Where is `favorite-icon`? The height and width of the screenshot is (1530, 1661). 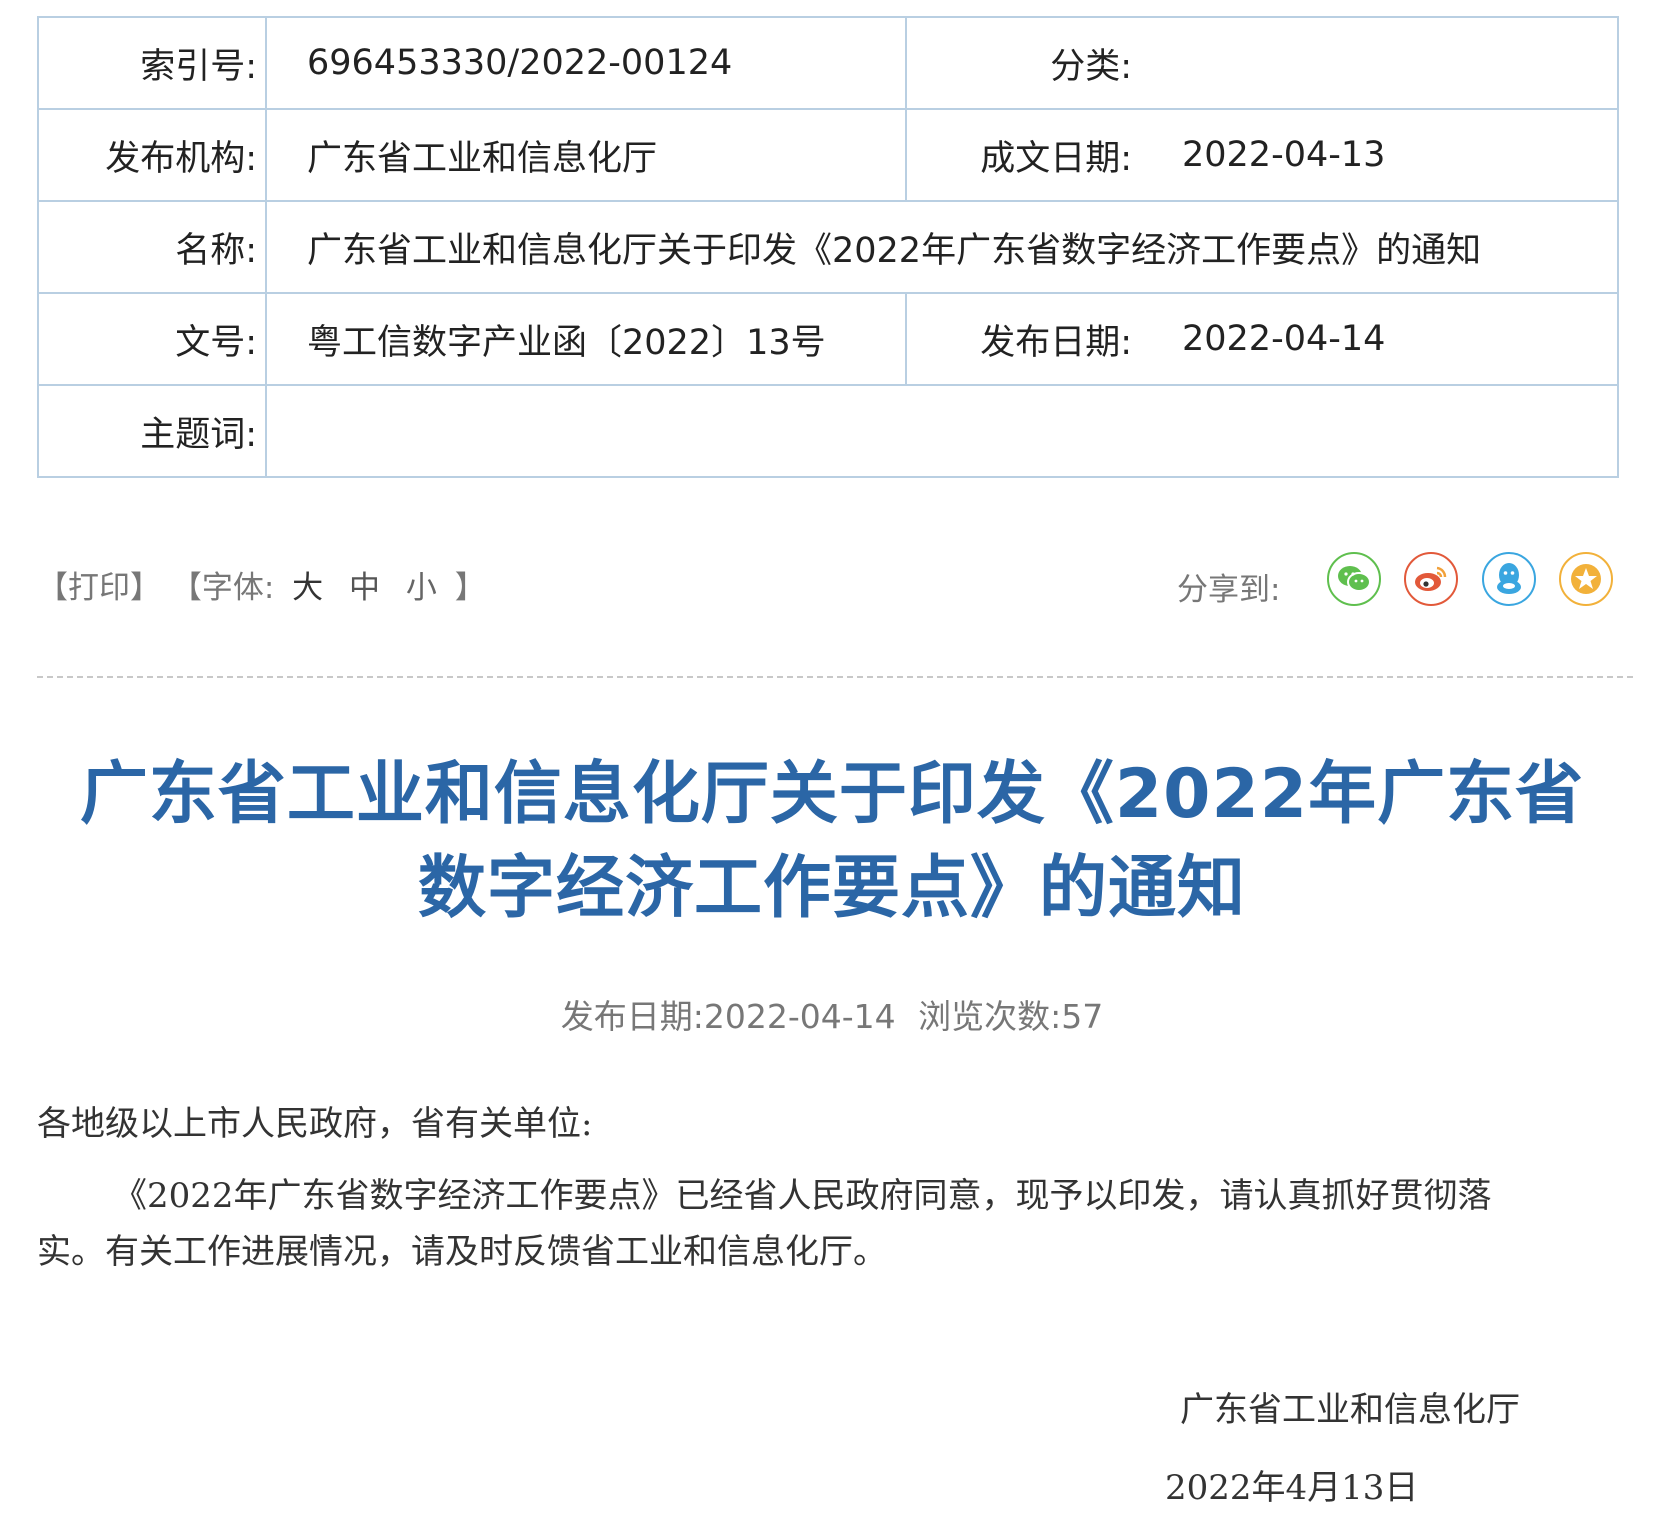 favorite-icon is located at coordinates (1586, 579).